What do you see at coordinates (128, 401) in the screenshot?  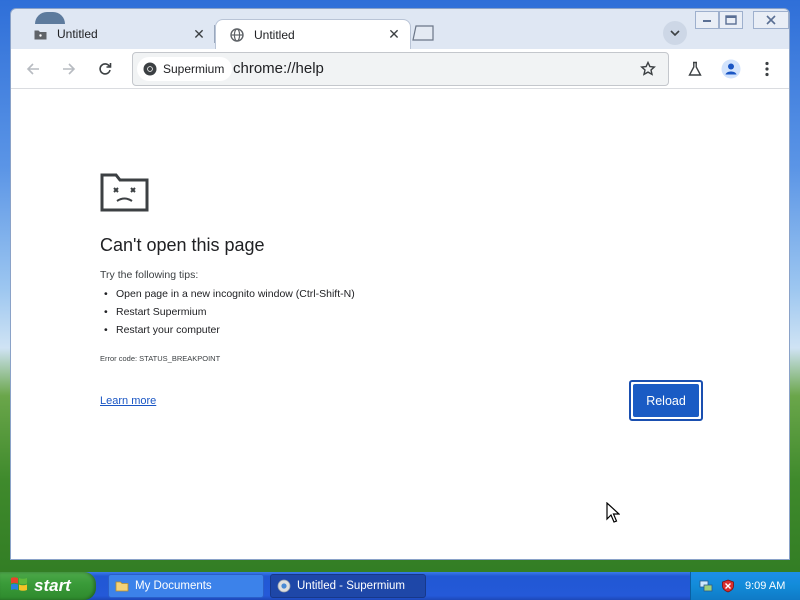 I see `learn-more-link: Learn more` at bounding box center [128, 401].